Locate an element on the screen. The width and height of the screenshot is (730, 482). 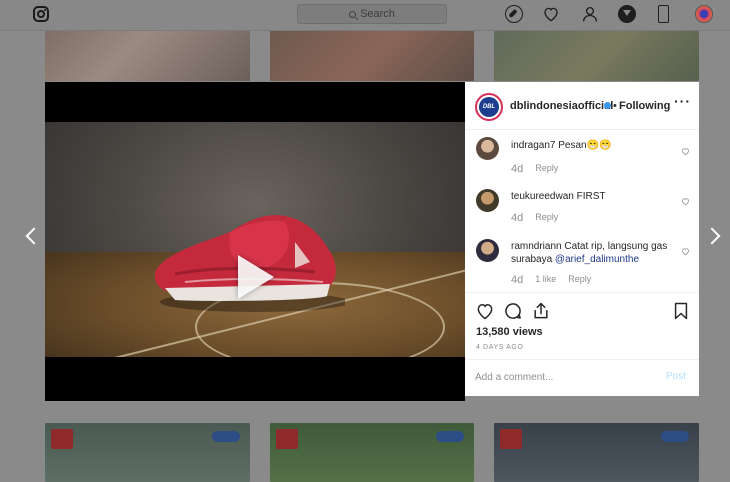
comment-mention: @arief_dalimunthe is located at coordinates (597, 259).